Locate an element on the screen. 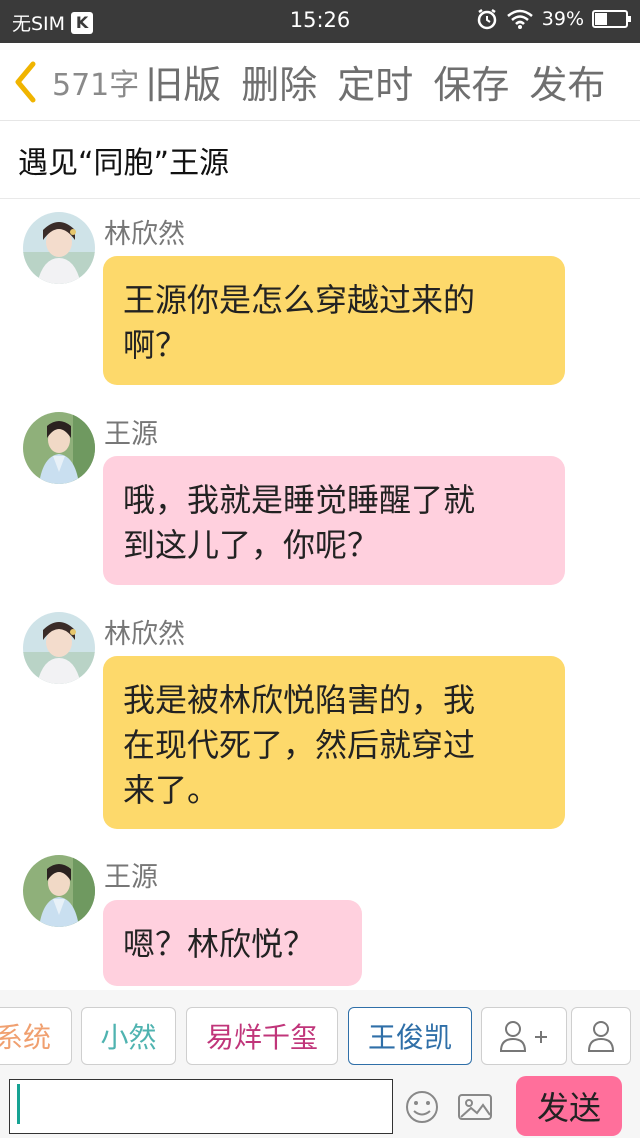  story-title: 遇见“同胞”王源 is located at coordinates (124, 163).